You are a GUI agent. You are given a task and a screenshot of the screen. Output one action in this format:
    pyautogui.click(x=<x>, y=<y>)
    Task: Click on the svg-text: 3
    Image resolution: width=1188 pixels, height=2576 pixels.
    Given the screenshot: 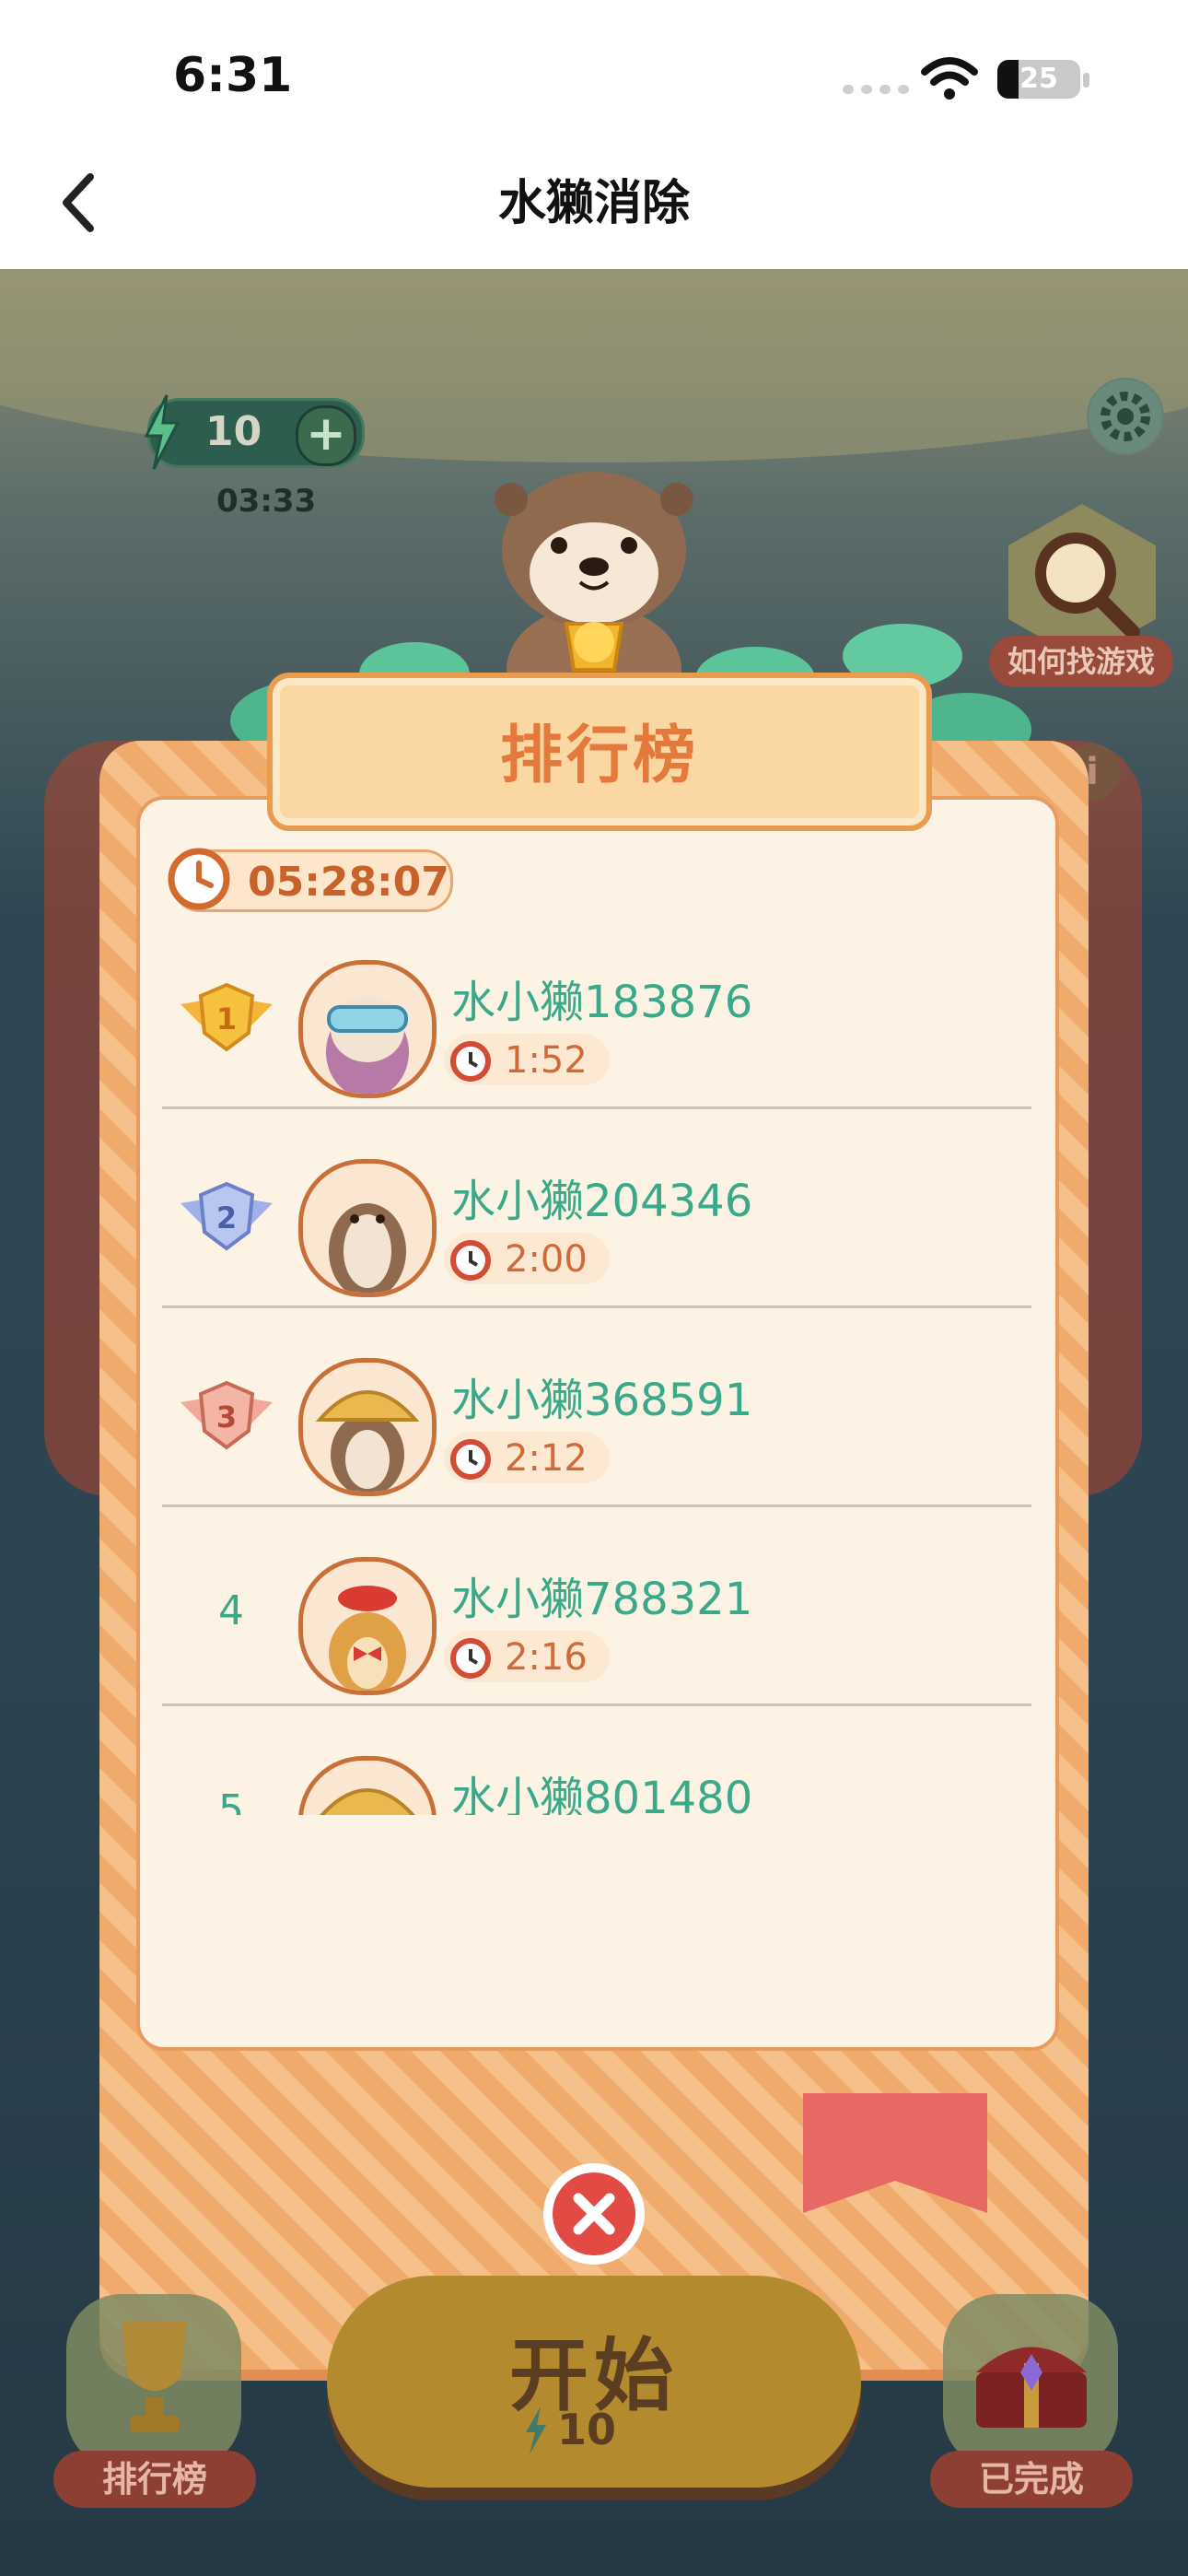 What is the action you would take?
    pyautogui.click(x=226, y=1416)
    